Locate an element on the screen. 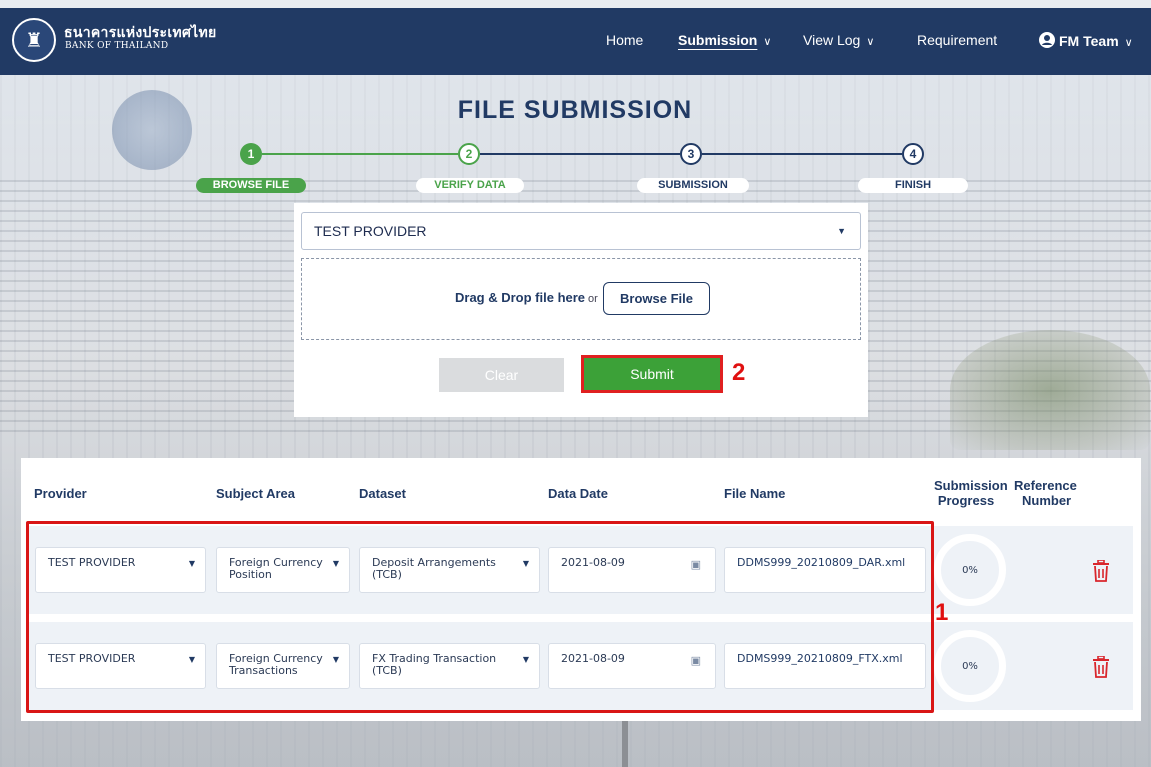 This screenshot has width=1151, height=767. header-subject-area: Subject Area is located at coordinates (255, 493).